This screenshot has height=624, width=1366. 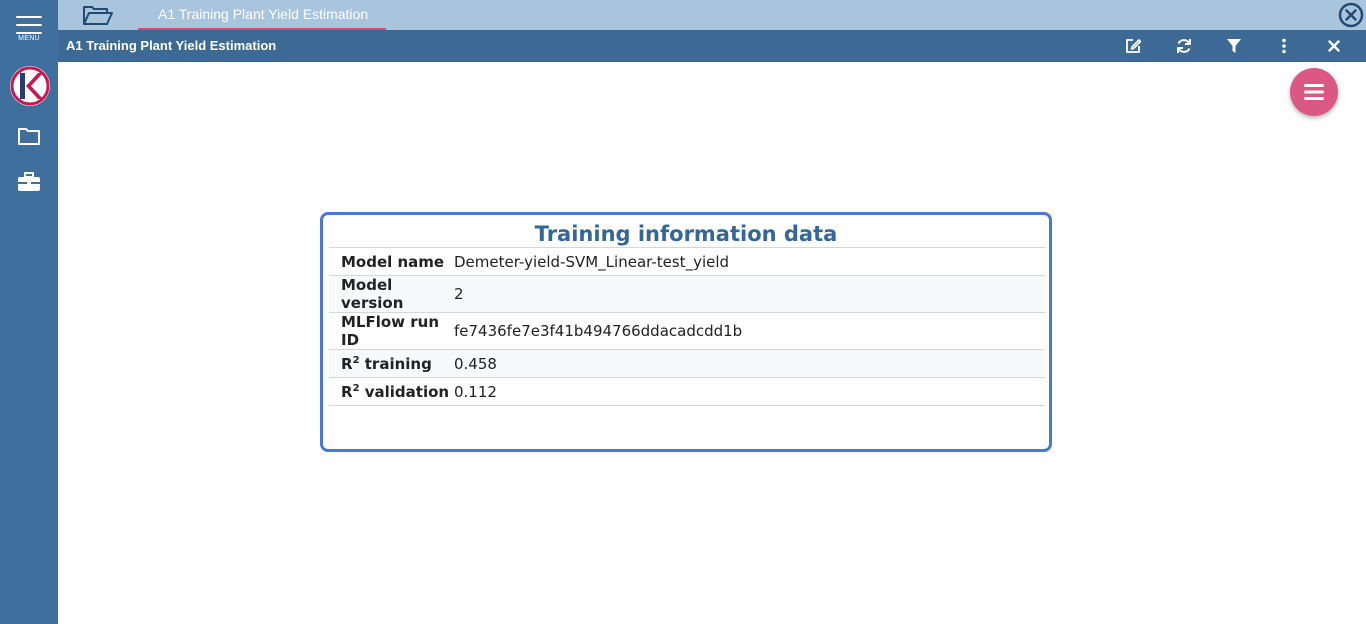 I want to click on fab-menu-button, so click(x=1314, y=92).